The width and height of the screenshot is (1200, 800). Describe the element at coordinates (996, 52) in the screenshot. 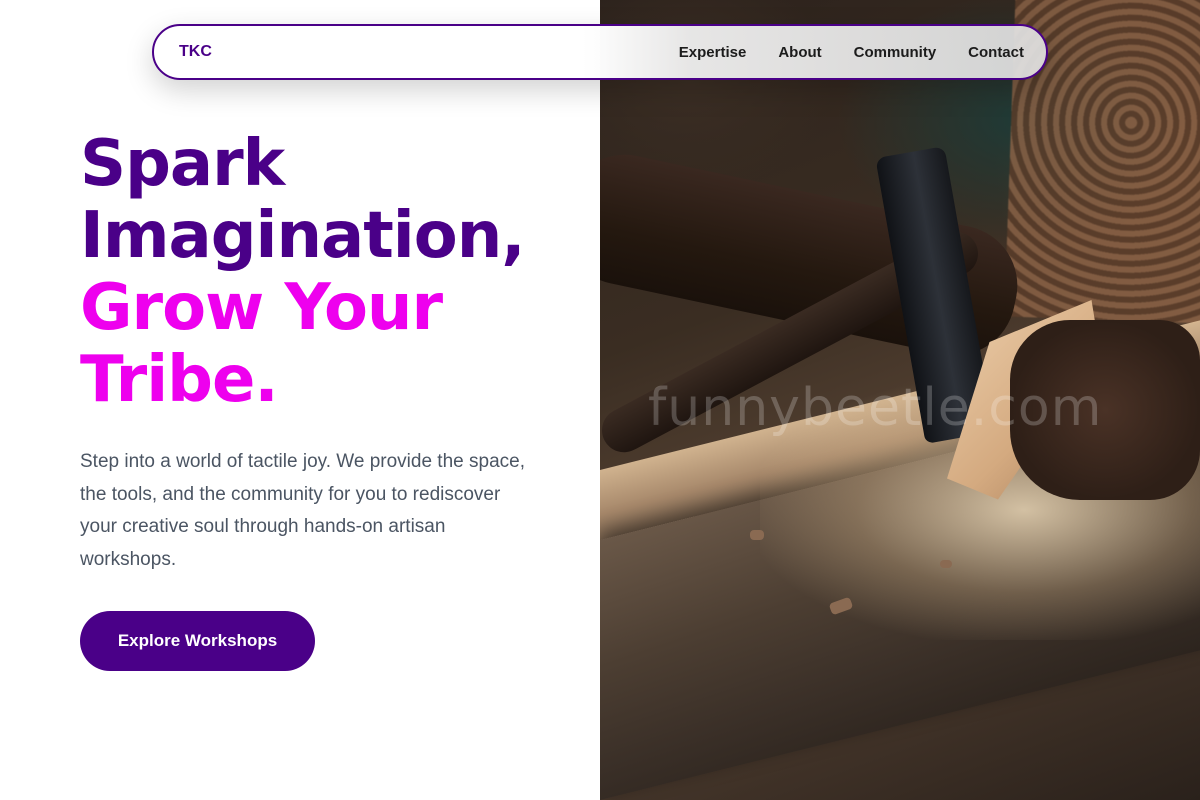

I see `nav-link-contact: Contact` at that location.